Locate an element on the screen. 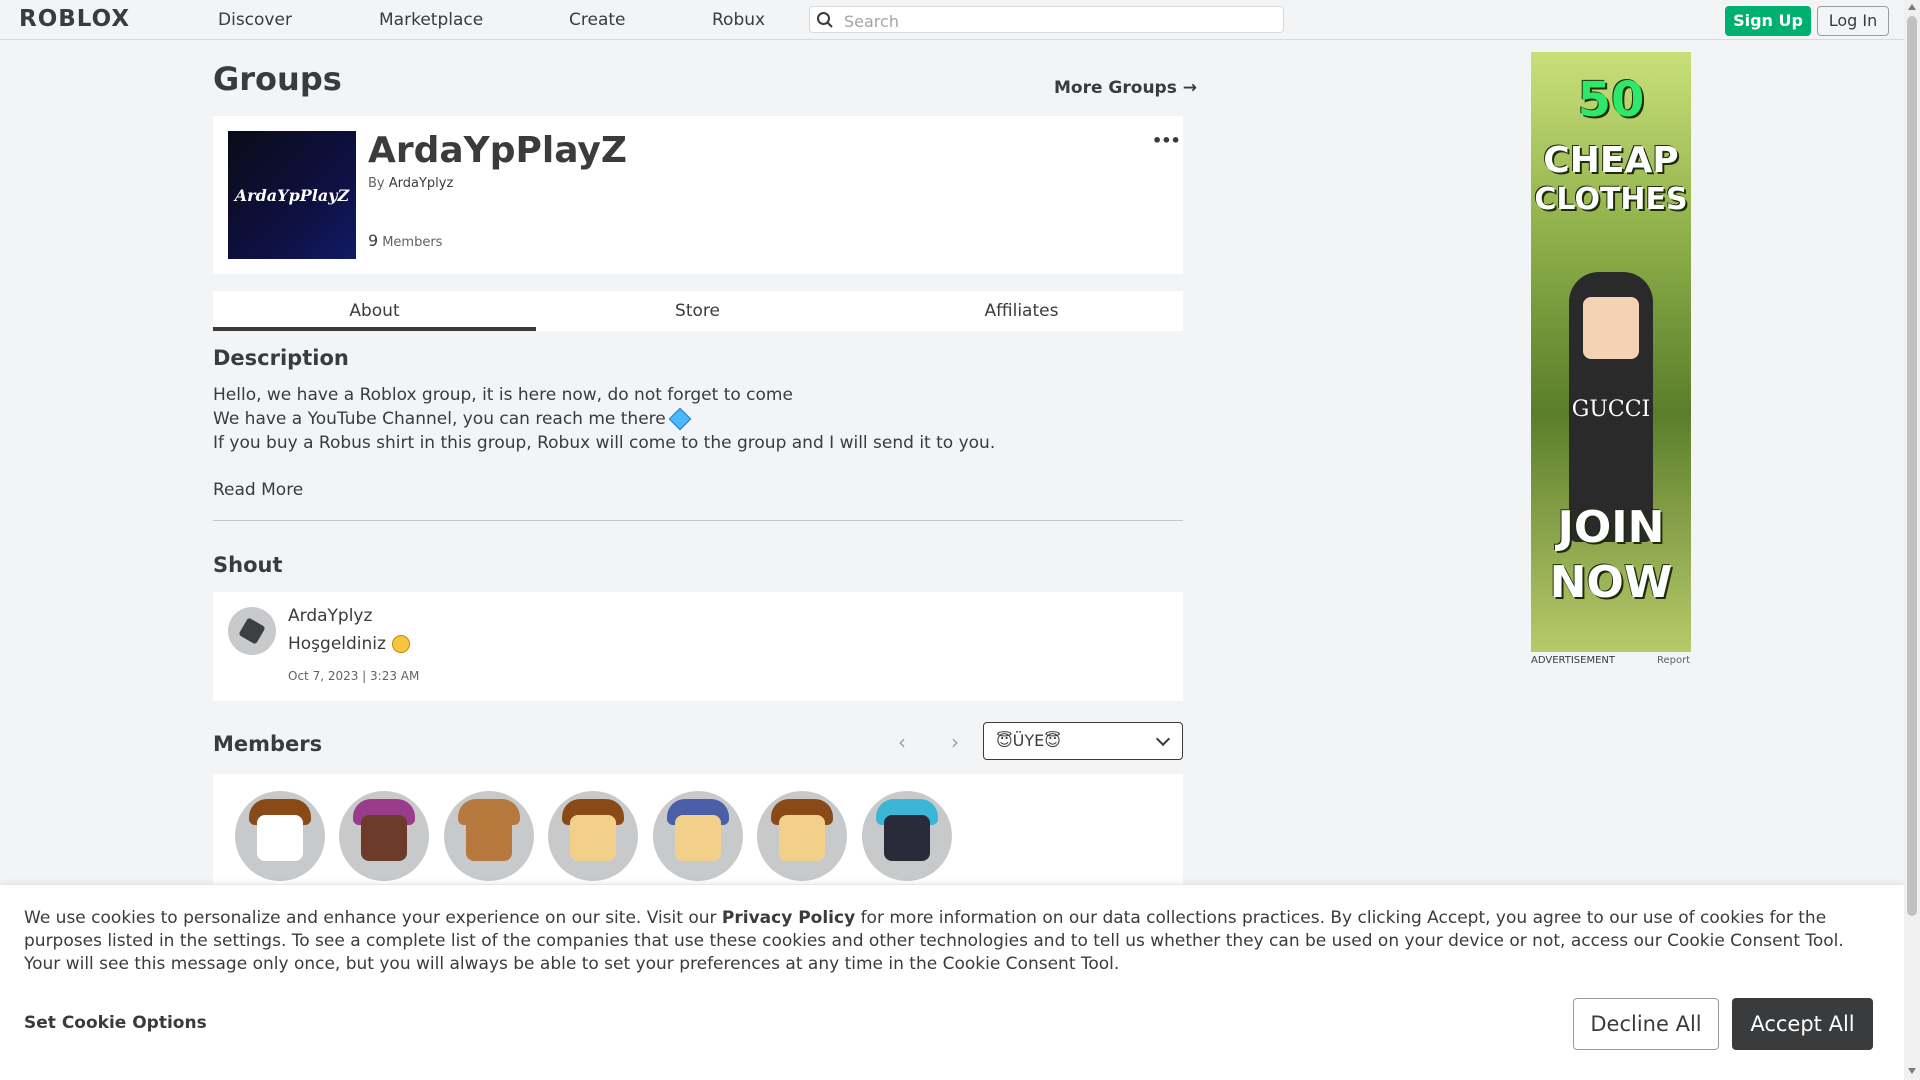 Image resolution: width=1920 pixels, height=1080 pixels. members-title: Members is located at coordinates (268, 744).